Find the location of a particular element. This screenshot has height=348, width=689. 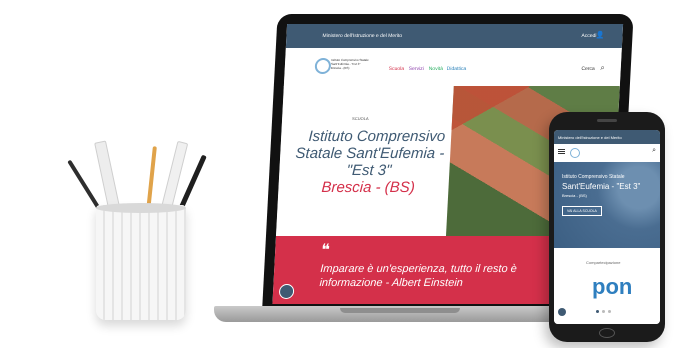

search-icon: ⌕ is located at coordinates (602, 68).